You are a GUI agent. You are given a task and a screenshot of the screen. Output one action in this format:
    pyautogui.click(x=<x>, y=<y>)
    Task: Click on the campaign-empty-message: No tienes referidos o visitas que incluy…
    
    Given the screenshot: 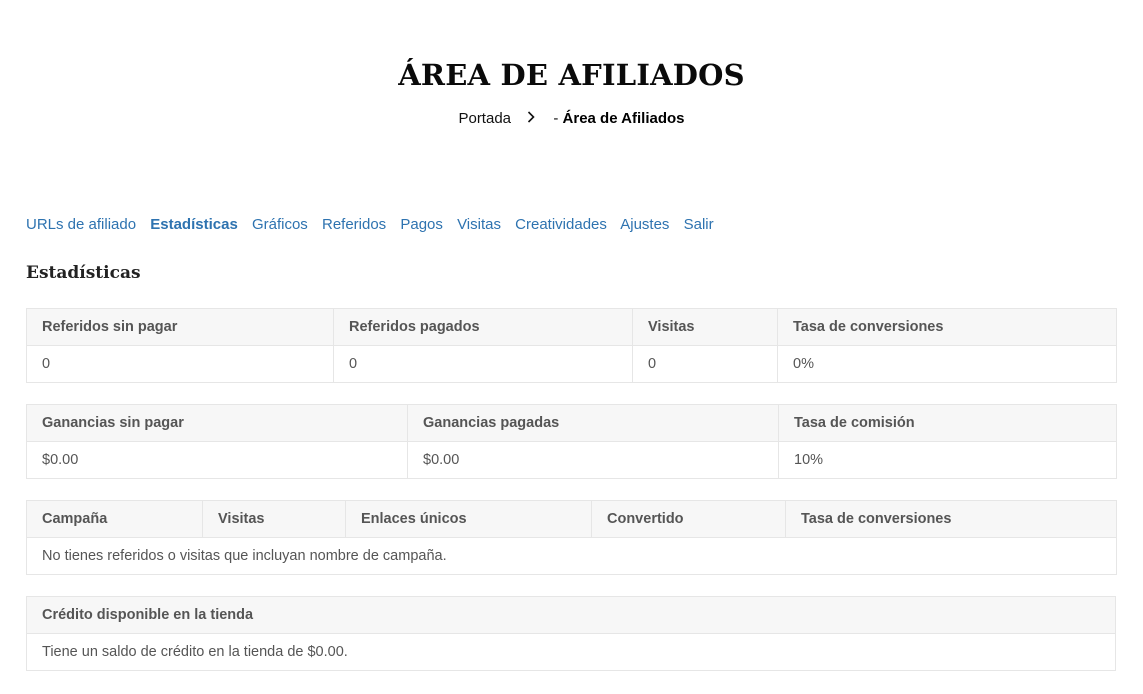 What is the action you would take?
    pyautogui.click(x=571, y=556)
    